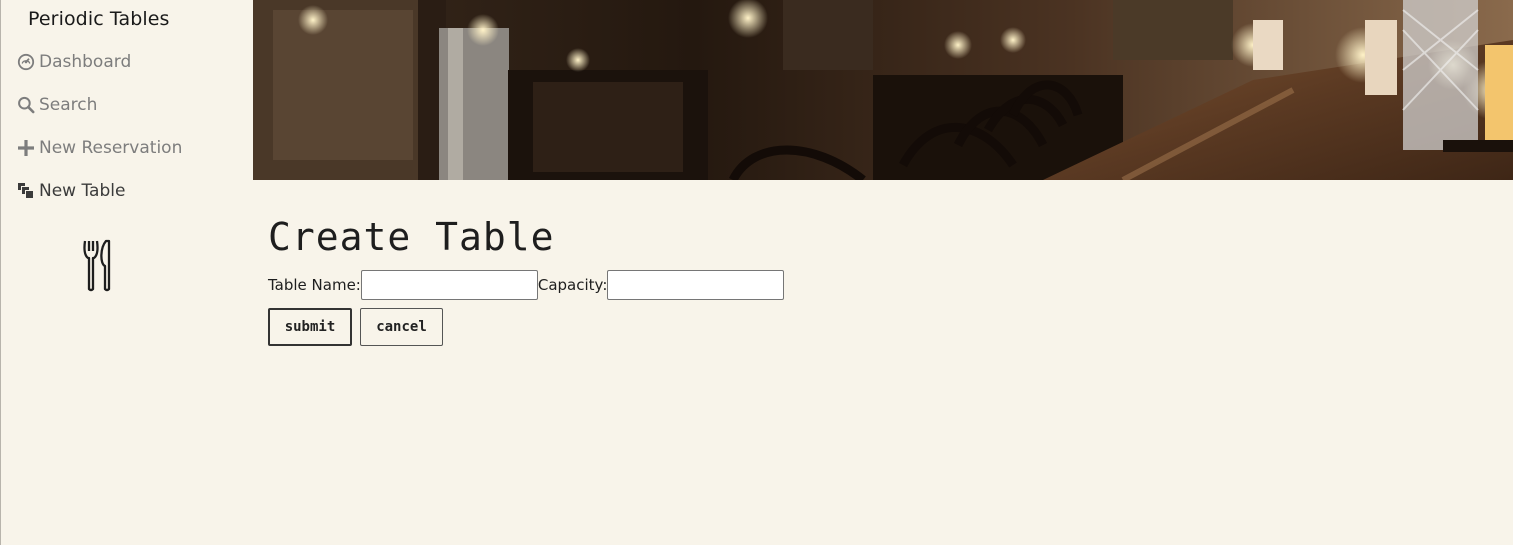 The height and width of the screenshot is (545, 1513). Describe the element at coordinates (85, 62) in the screenshot. I see `sidebar-item-label: Dashboard` at that location.